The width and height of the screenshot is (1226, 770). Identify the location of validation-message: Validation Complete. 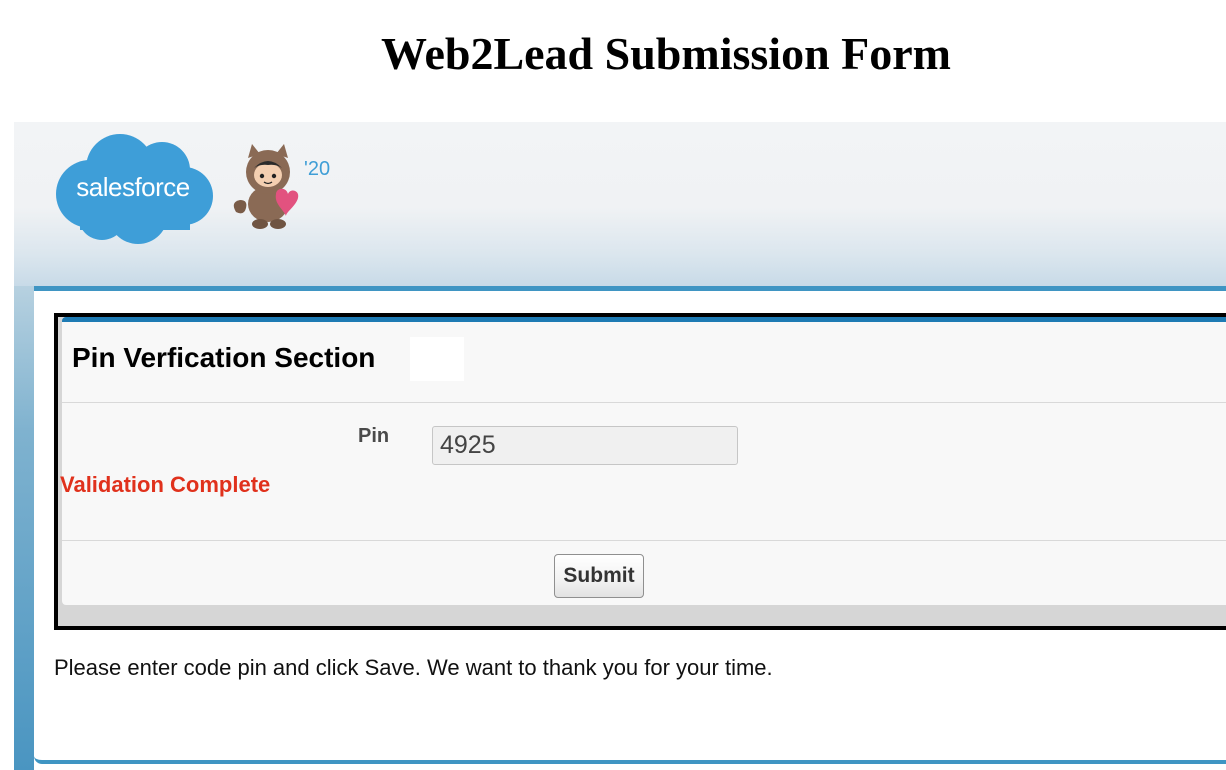
(165, 484).